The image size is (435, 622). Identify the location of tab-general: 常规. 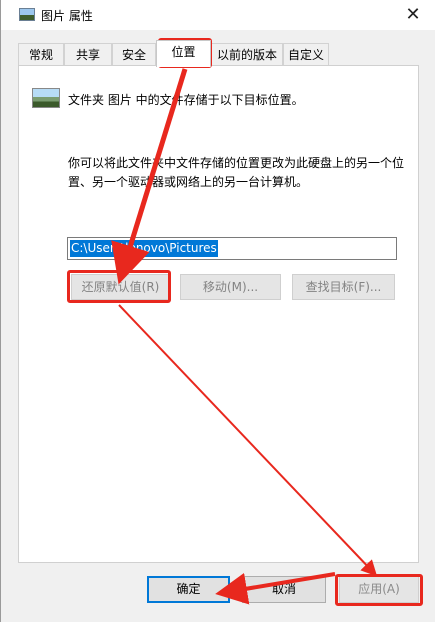
(41, 54).